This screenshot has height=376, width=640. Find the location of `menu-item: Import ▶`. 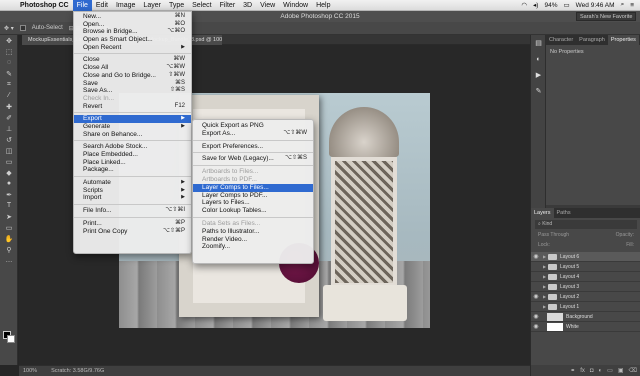

menu-item: Import ▶ is located at coordinates (132, 198).